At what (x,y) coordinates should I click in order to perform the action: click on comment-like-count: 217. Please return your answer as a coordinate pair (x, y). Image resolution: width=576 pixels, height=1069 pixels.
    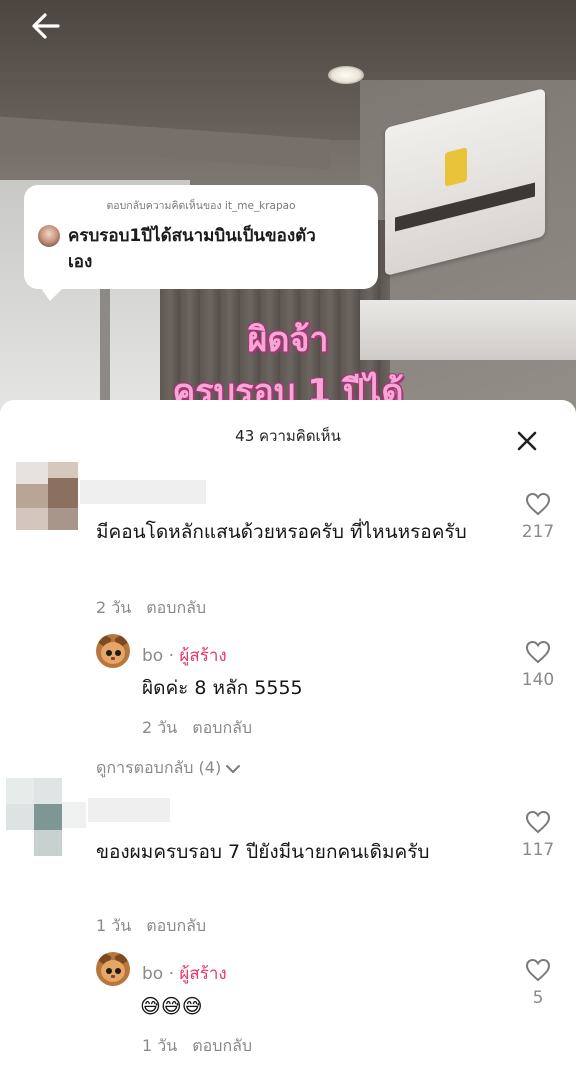
    Looking at the image, I should click on (538, 532).